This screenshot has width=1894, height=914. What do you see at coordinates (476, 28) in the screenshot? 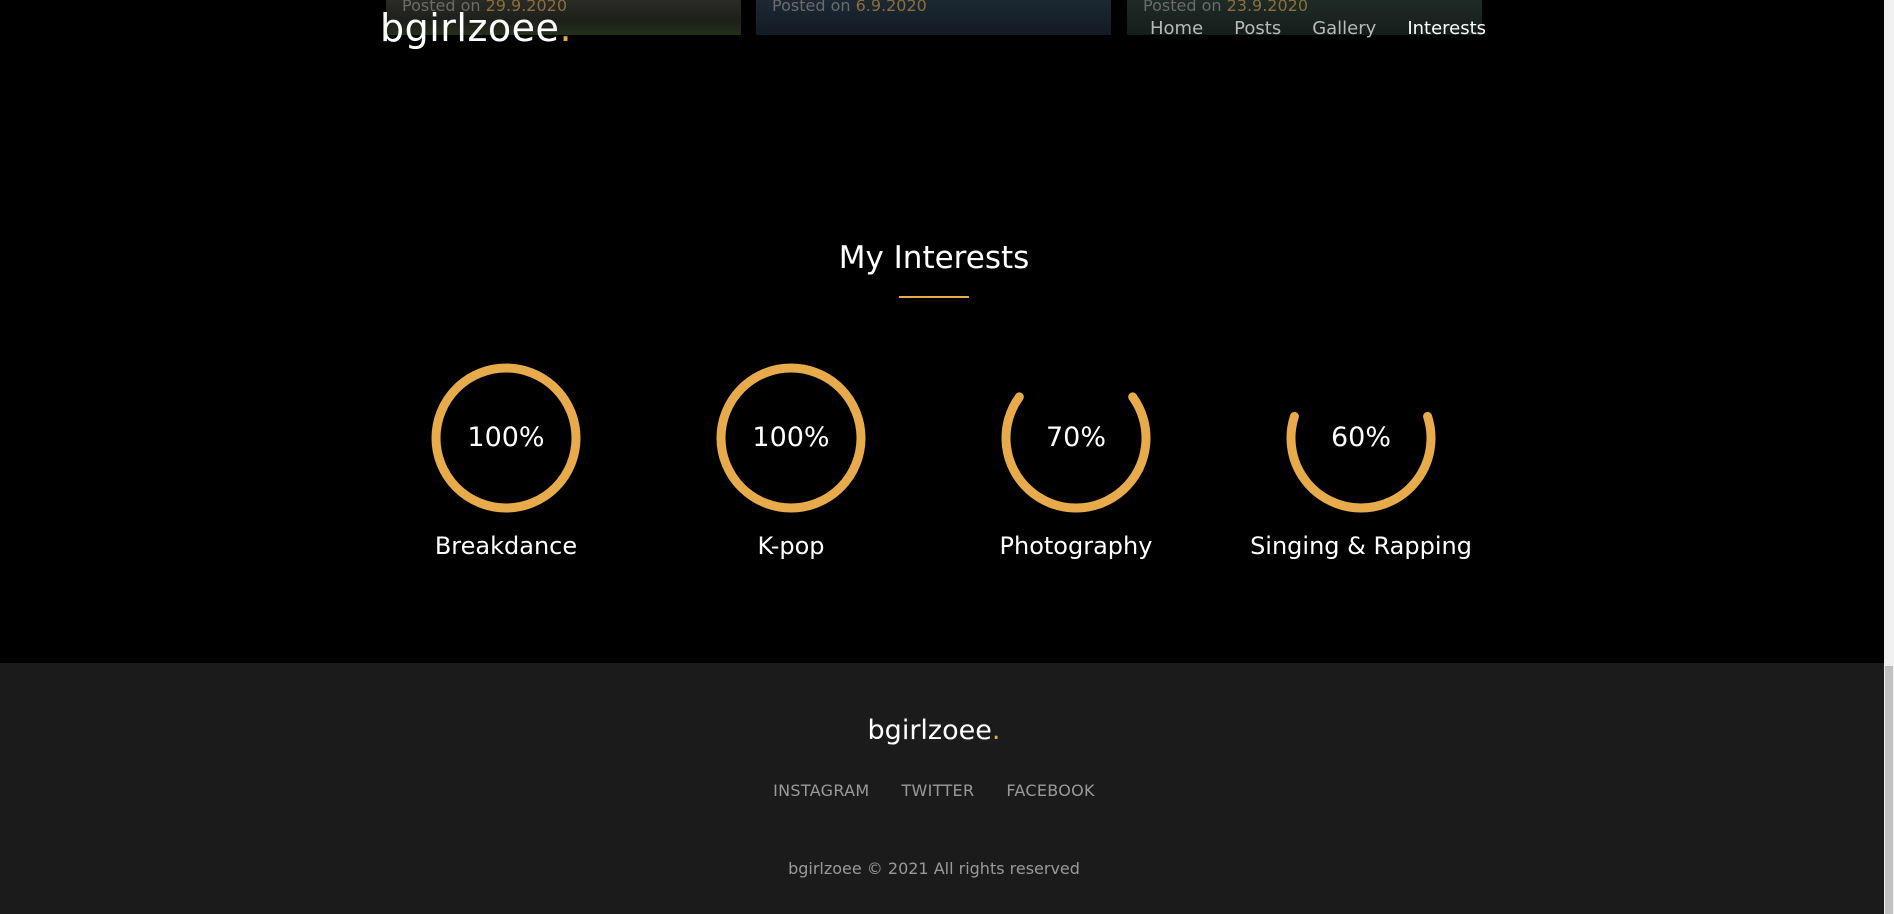
I see `site-logo: bgirlzoee.` at bounding box center [476, 28].